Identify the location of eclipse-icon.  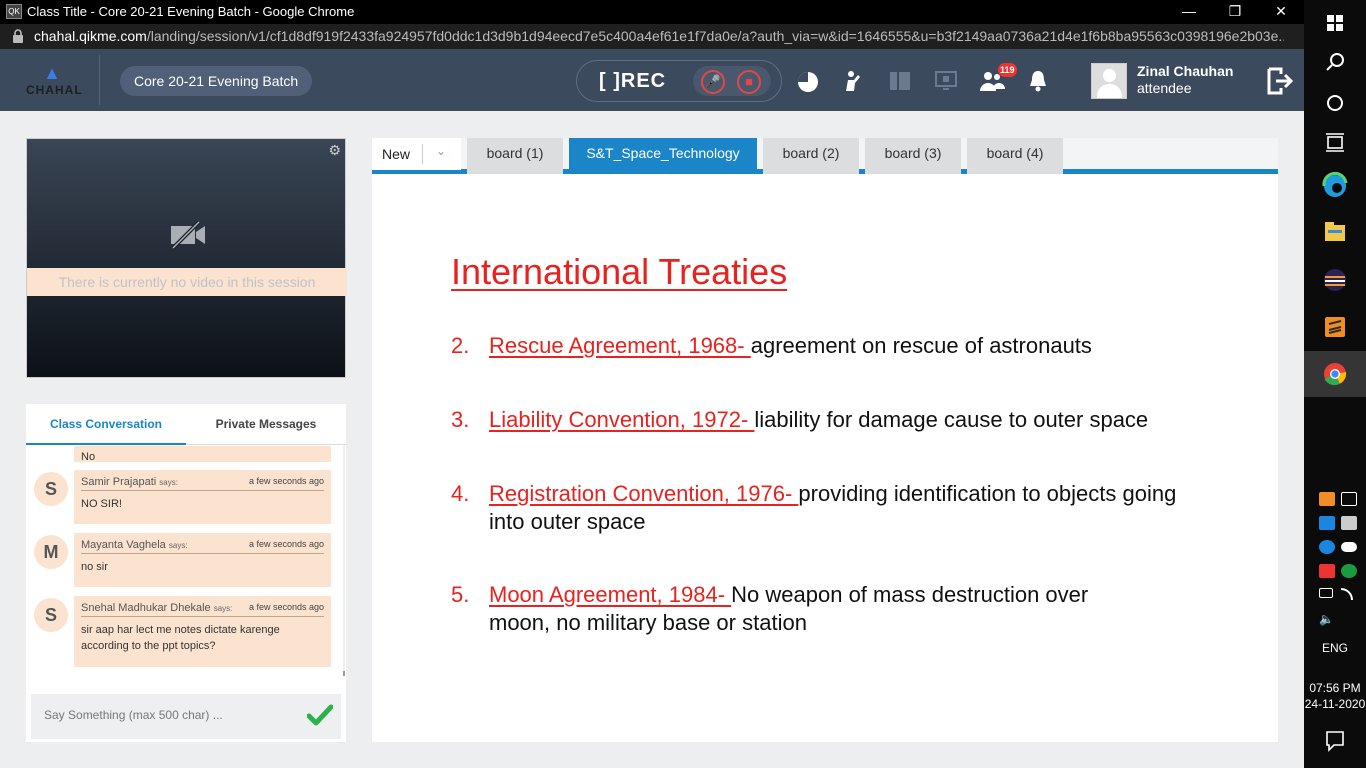
(1335, 280).